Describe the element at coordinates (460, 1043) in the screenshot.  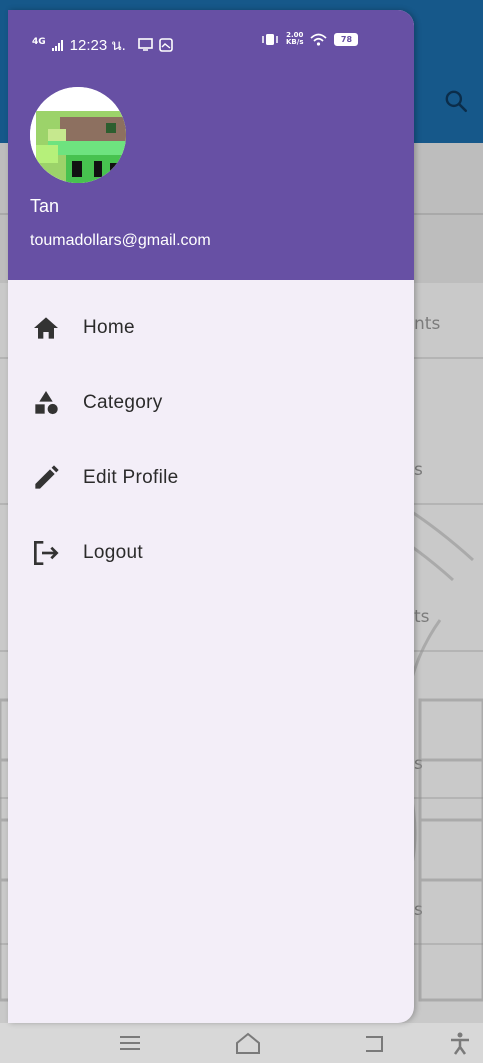
I see `accessibility-icon` at that location.